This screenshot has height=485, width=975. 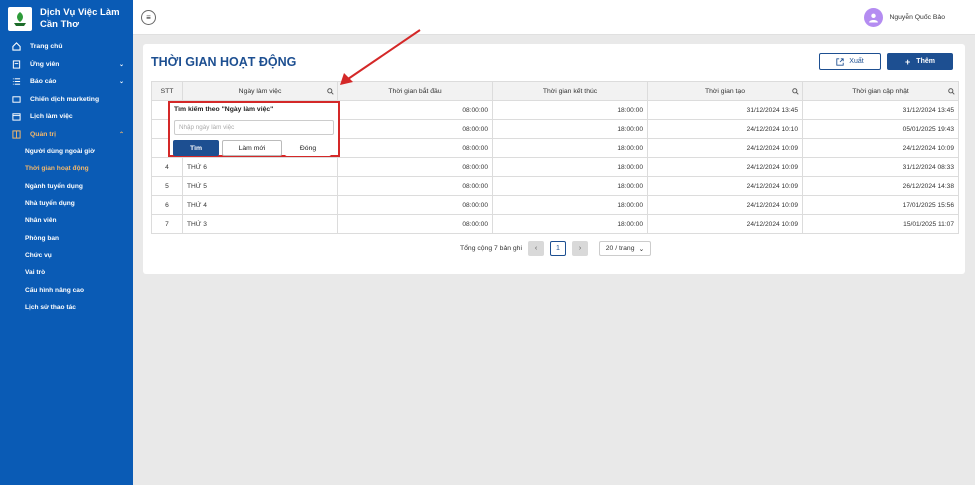 What do you see at coordinates (80, 12) in the screenshot?
I see `brand-name-line1: Dịch Vụ Việc Làm` at bounding box center [80, 12].